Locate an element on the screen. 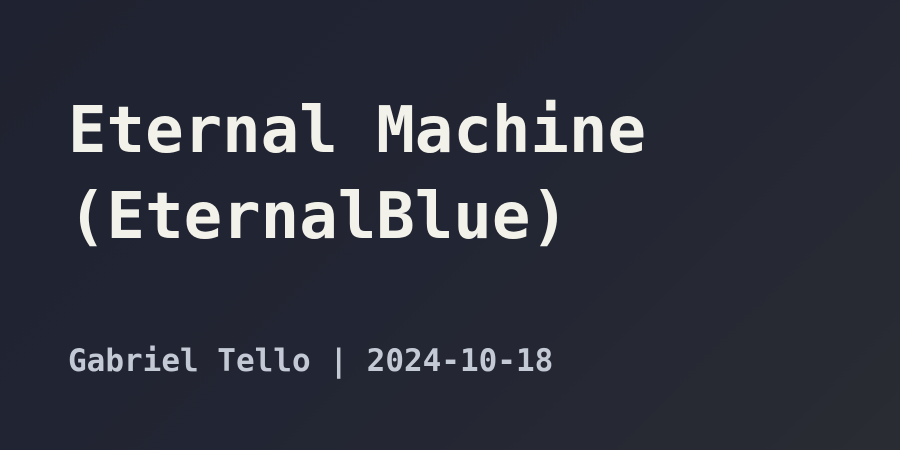 The width and height of the screenshot is (900, 450). post-meta: Gabriel Tello | 2024-10-18 is located at coordinates (310, 361).